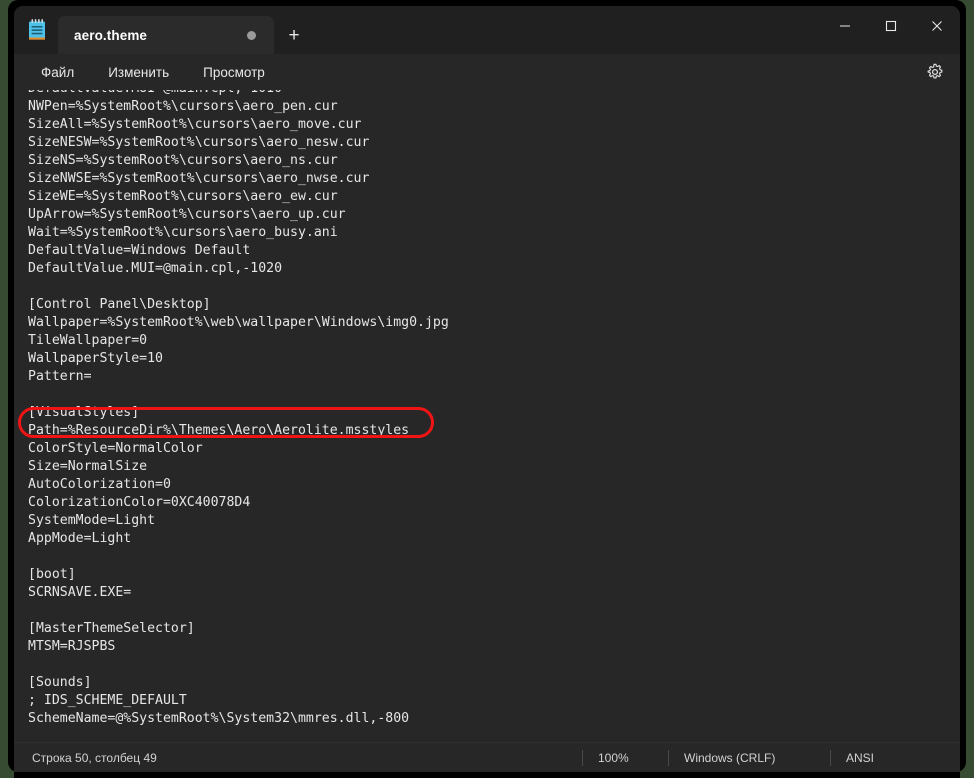  I want to click on window-controls, so click(891, 26).